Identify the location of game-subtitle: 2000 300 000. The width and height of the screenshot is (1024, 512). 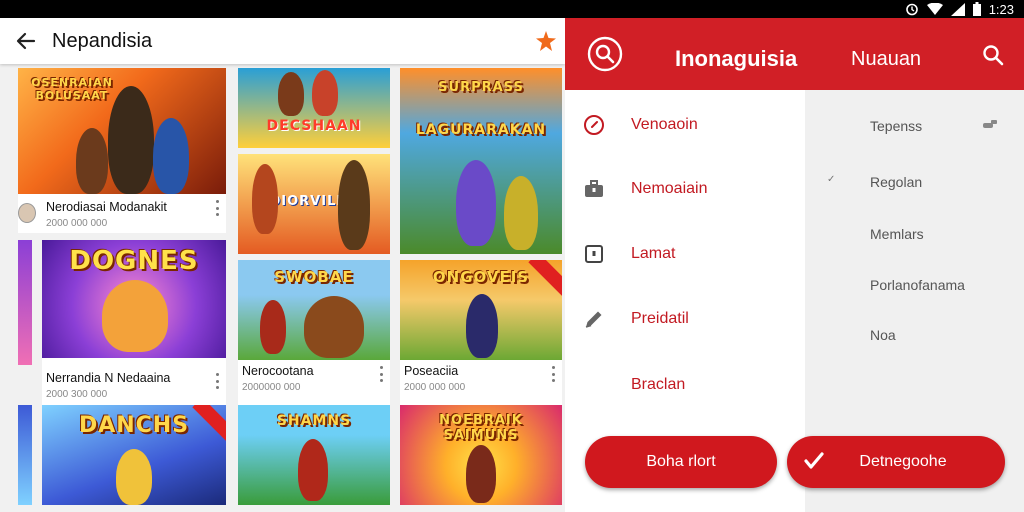
(77, 394).